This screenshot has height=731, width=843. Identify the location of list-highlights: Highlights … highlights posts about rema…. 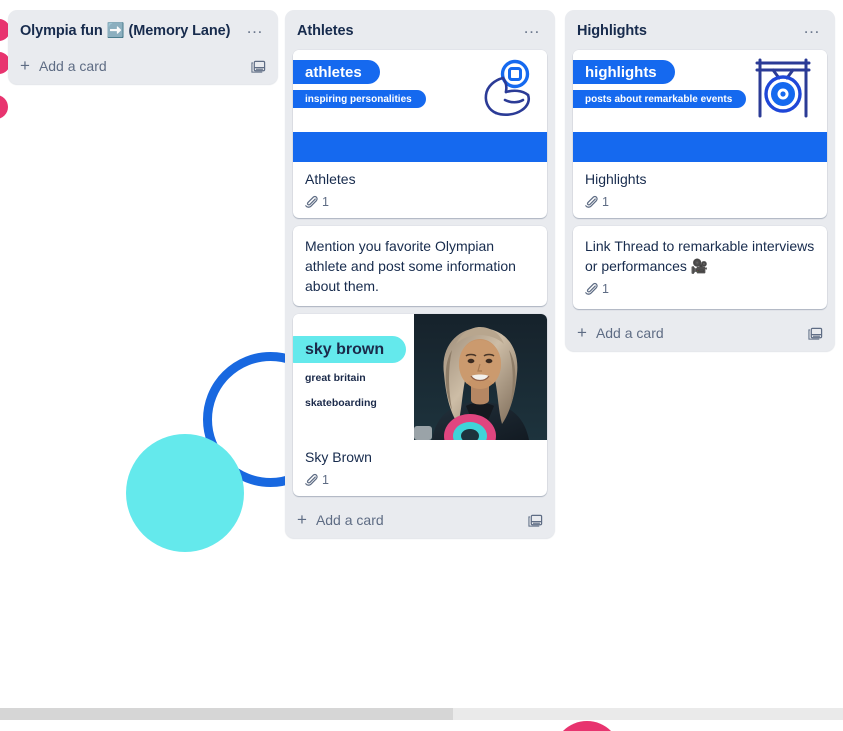
(700, 180).